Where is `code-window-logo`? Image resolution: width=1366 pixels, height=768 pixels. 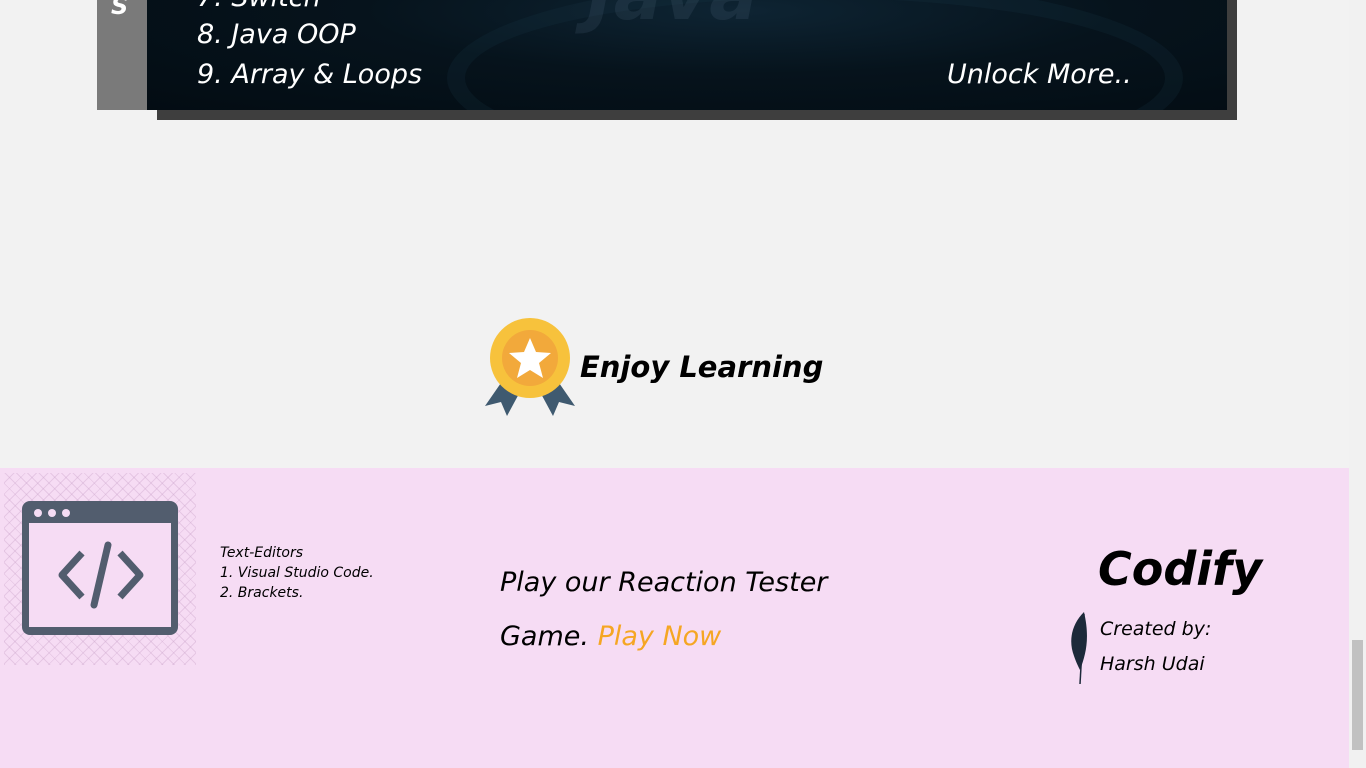
code-window-logo is located at coordinates (100, 569).